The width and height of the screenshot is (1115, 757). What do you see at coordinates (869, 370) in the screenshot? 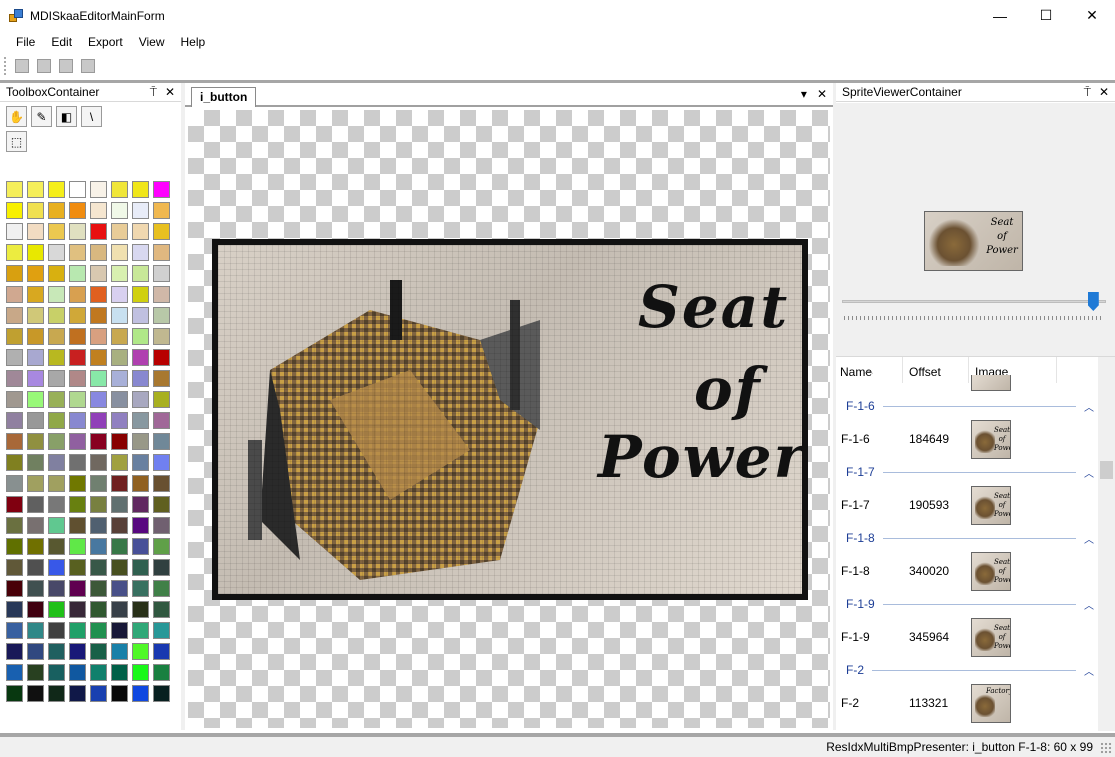
I see `column-name: ︿ Name` at bounding box center [869, 370].